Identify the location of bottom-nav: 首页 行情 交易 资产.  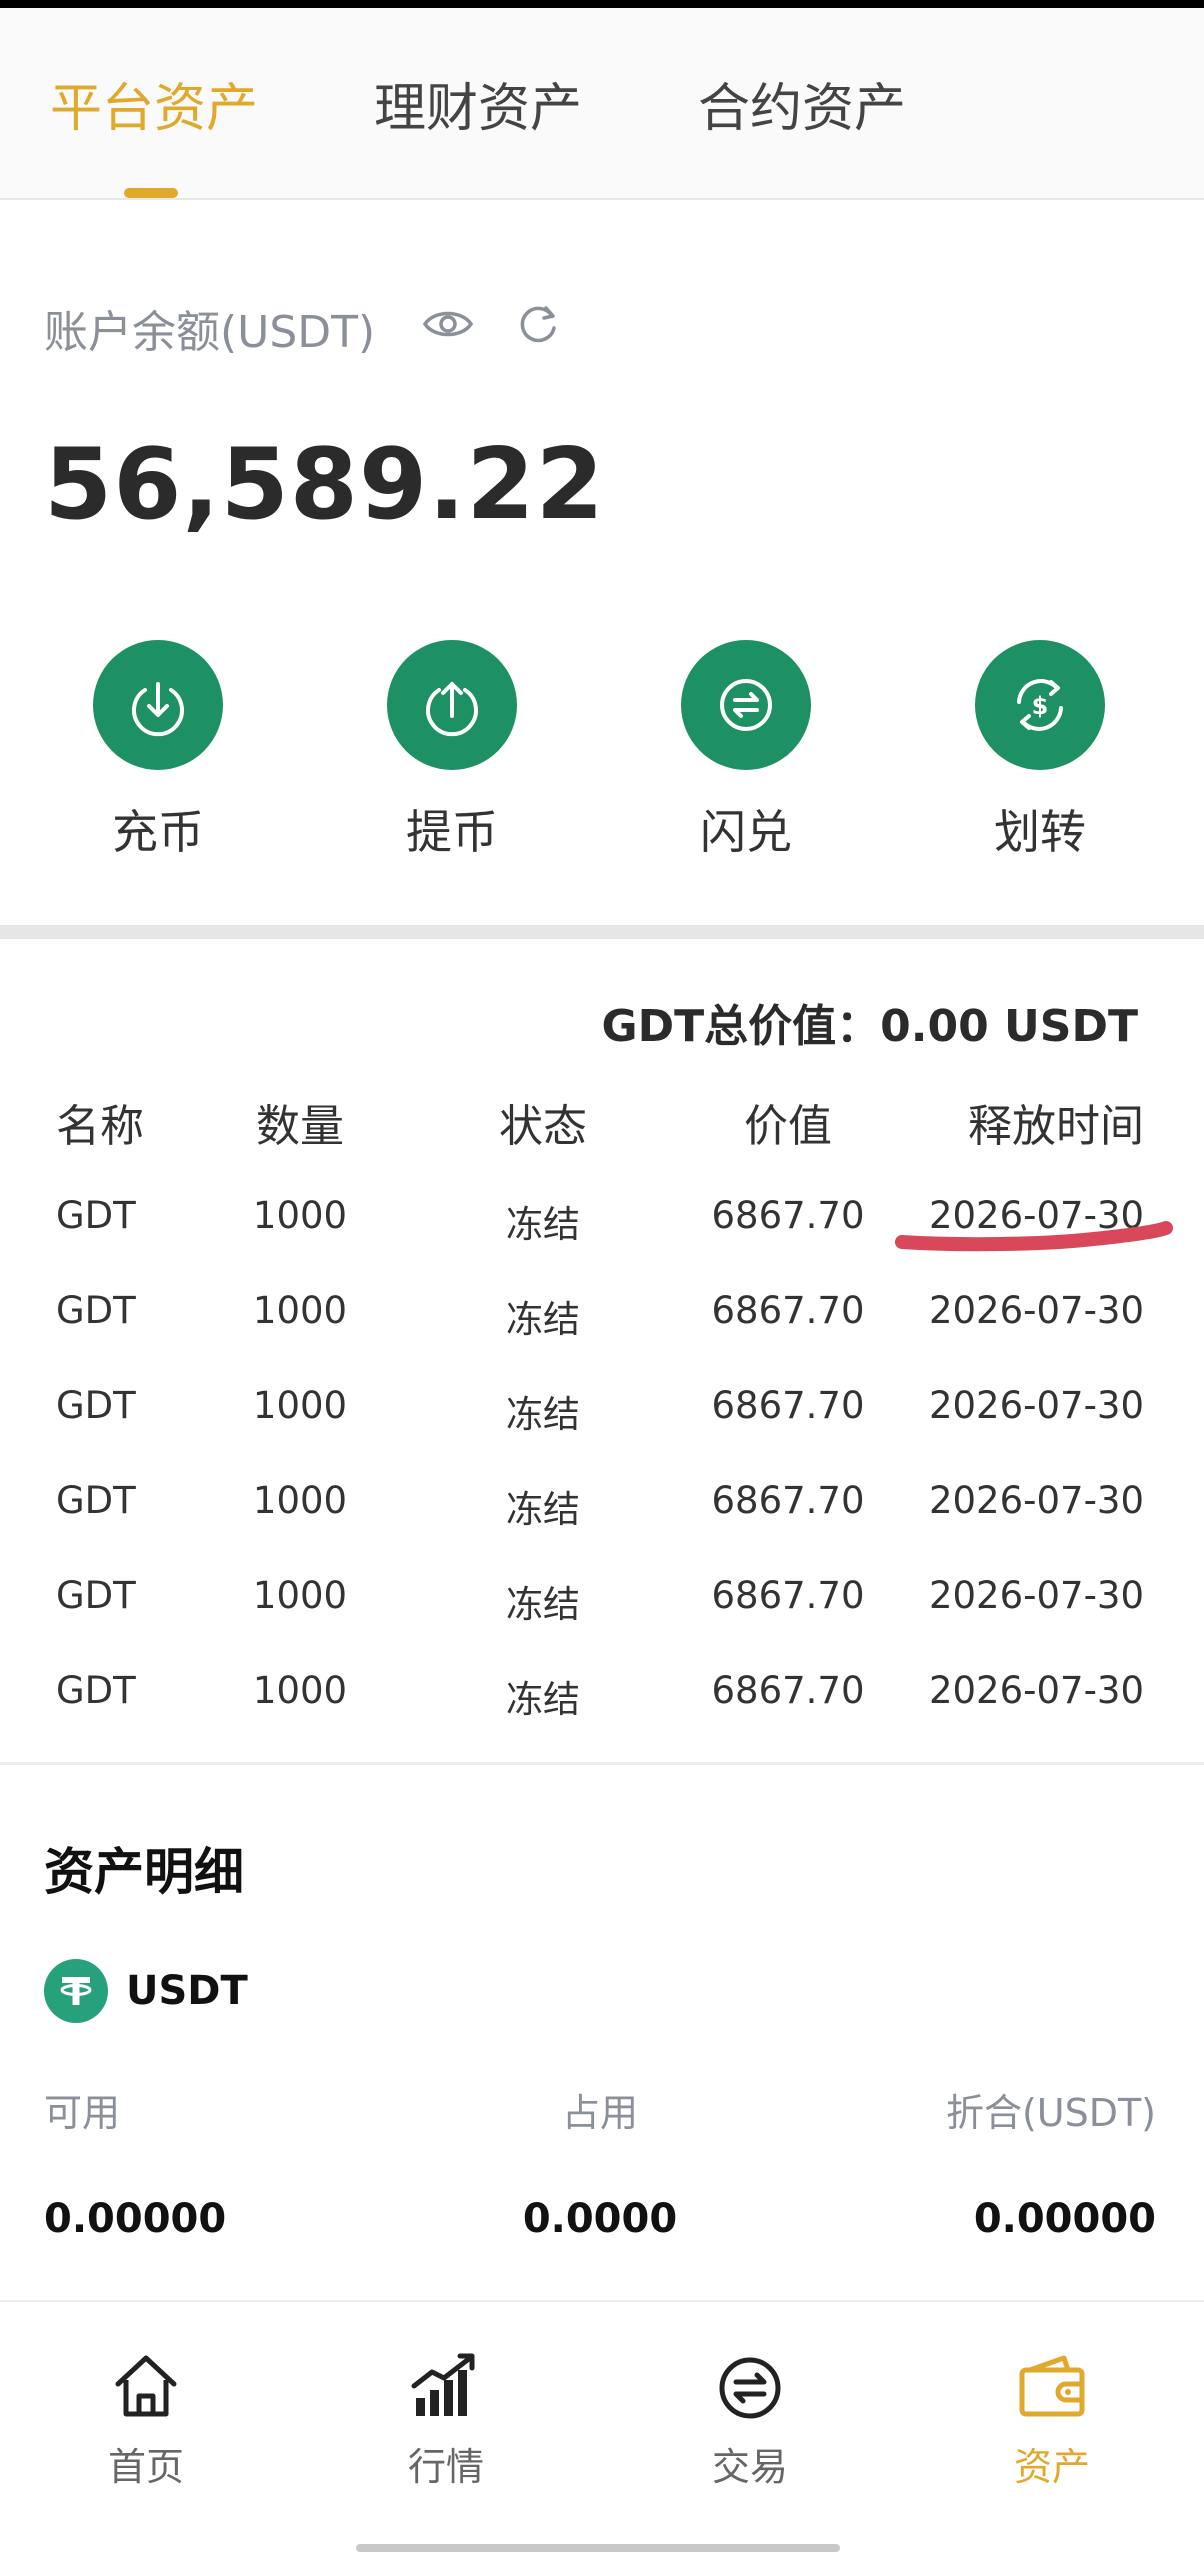
(602, 2430).